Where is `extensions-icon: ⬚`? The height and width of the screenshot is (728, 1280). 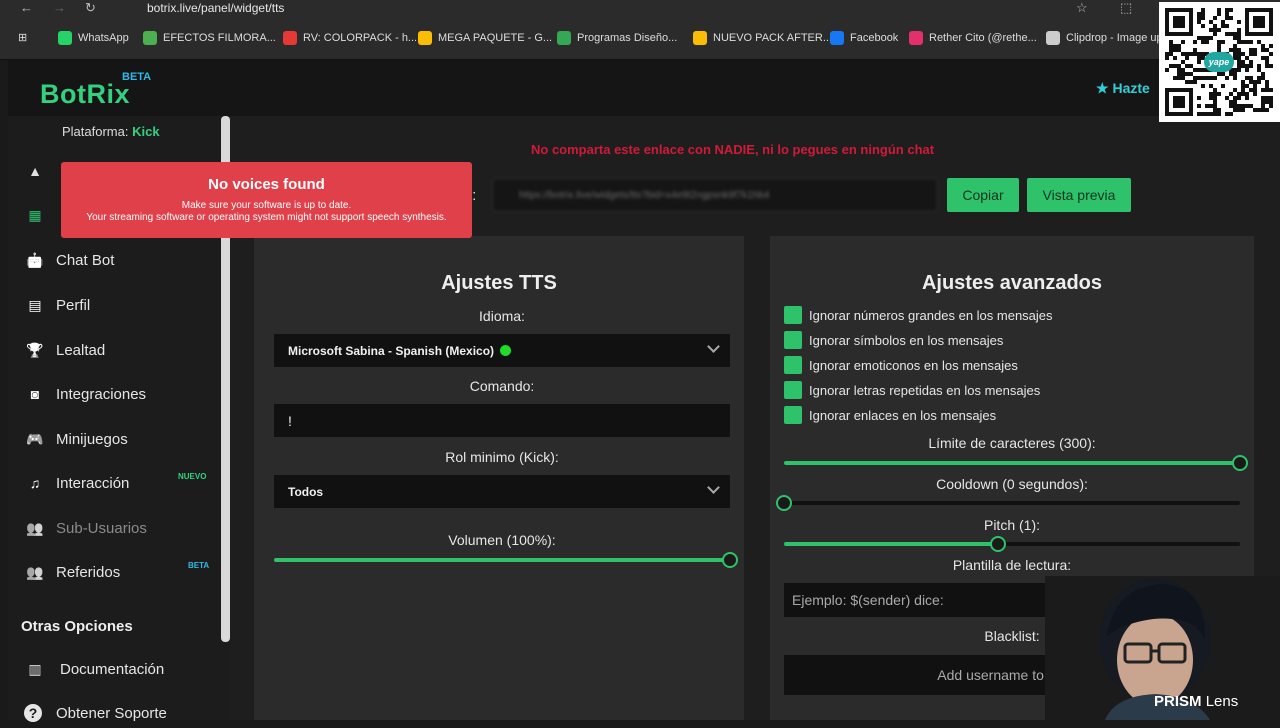 extensions-icon: ⬚ is located at coordinates (1126, 8).